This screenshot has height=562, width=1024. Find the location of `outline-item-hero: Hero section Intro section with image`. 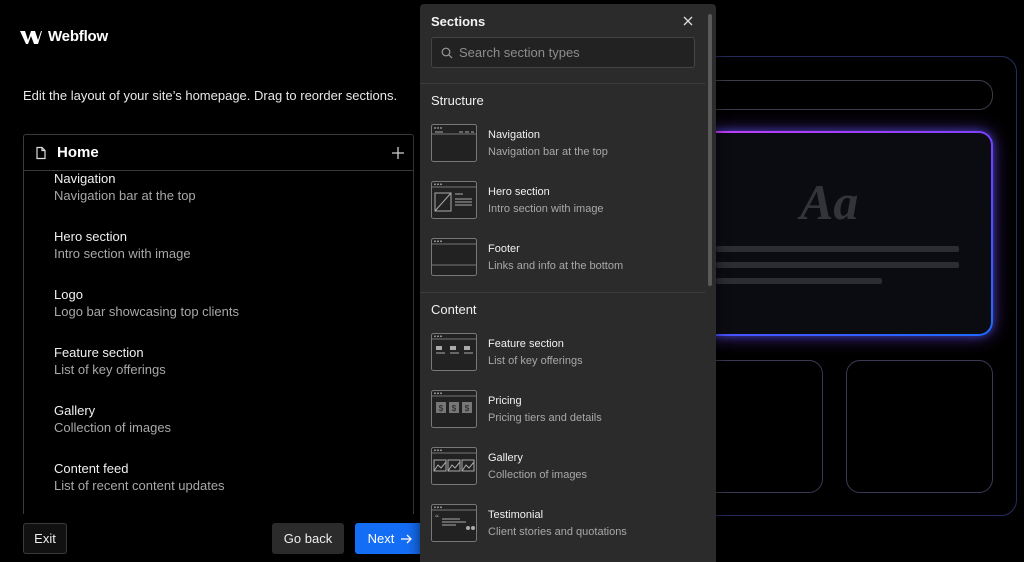

outline-item-hero: Hero section Intro section with image is located at coordinates (218, 258).